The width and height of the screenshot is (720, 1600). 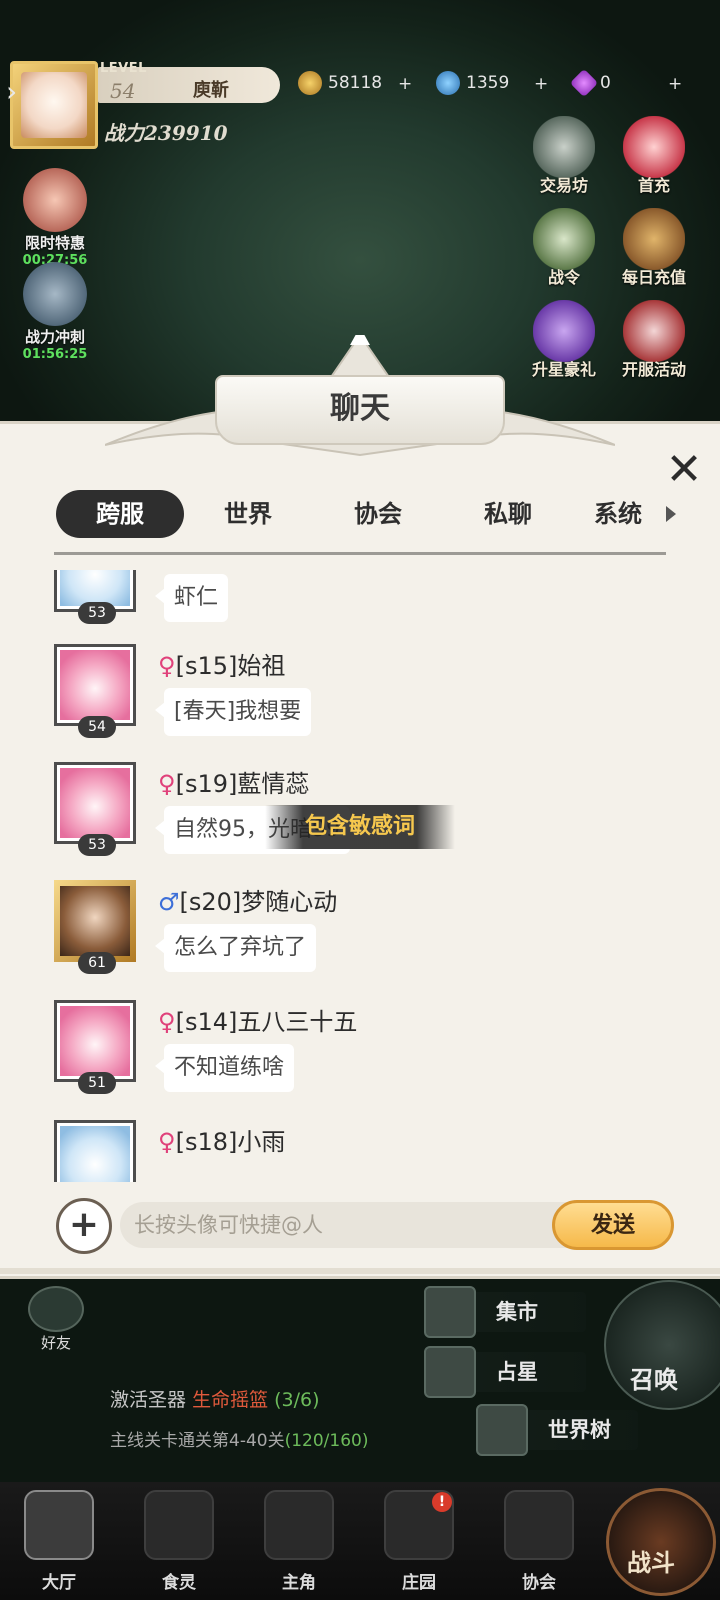 What do you see at coordinates (97, 963) in the screenshot?
I see `avatar-level: 61` at bounding box center [97, 963].